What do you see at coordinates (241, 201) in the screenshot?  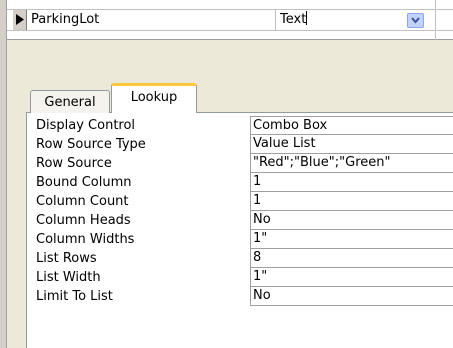 I see `property-row-column-count: Column Count 1` at bounding box center [241, 201].